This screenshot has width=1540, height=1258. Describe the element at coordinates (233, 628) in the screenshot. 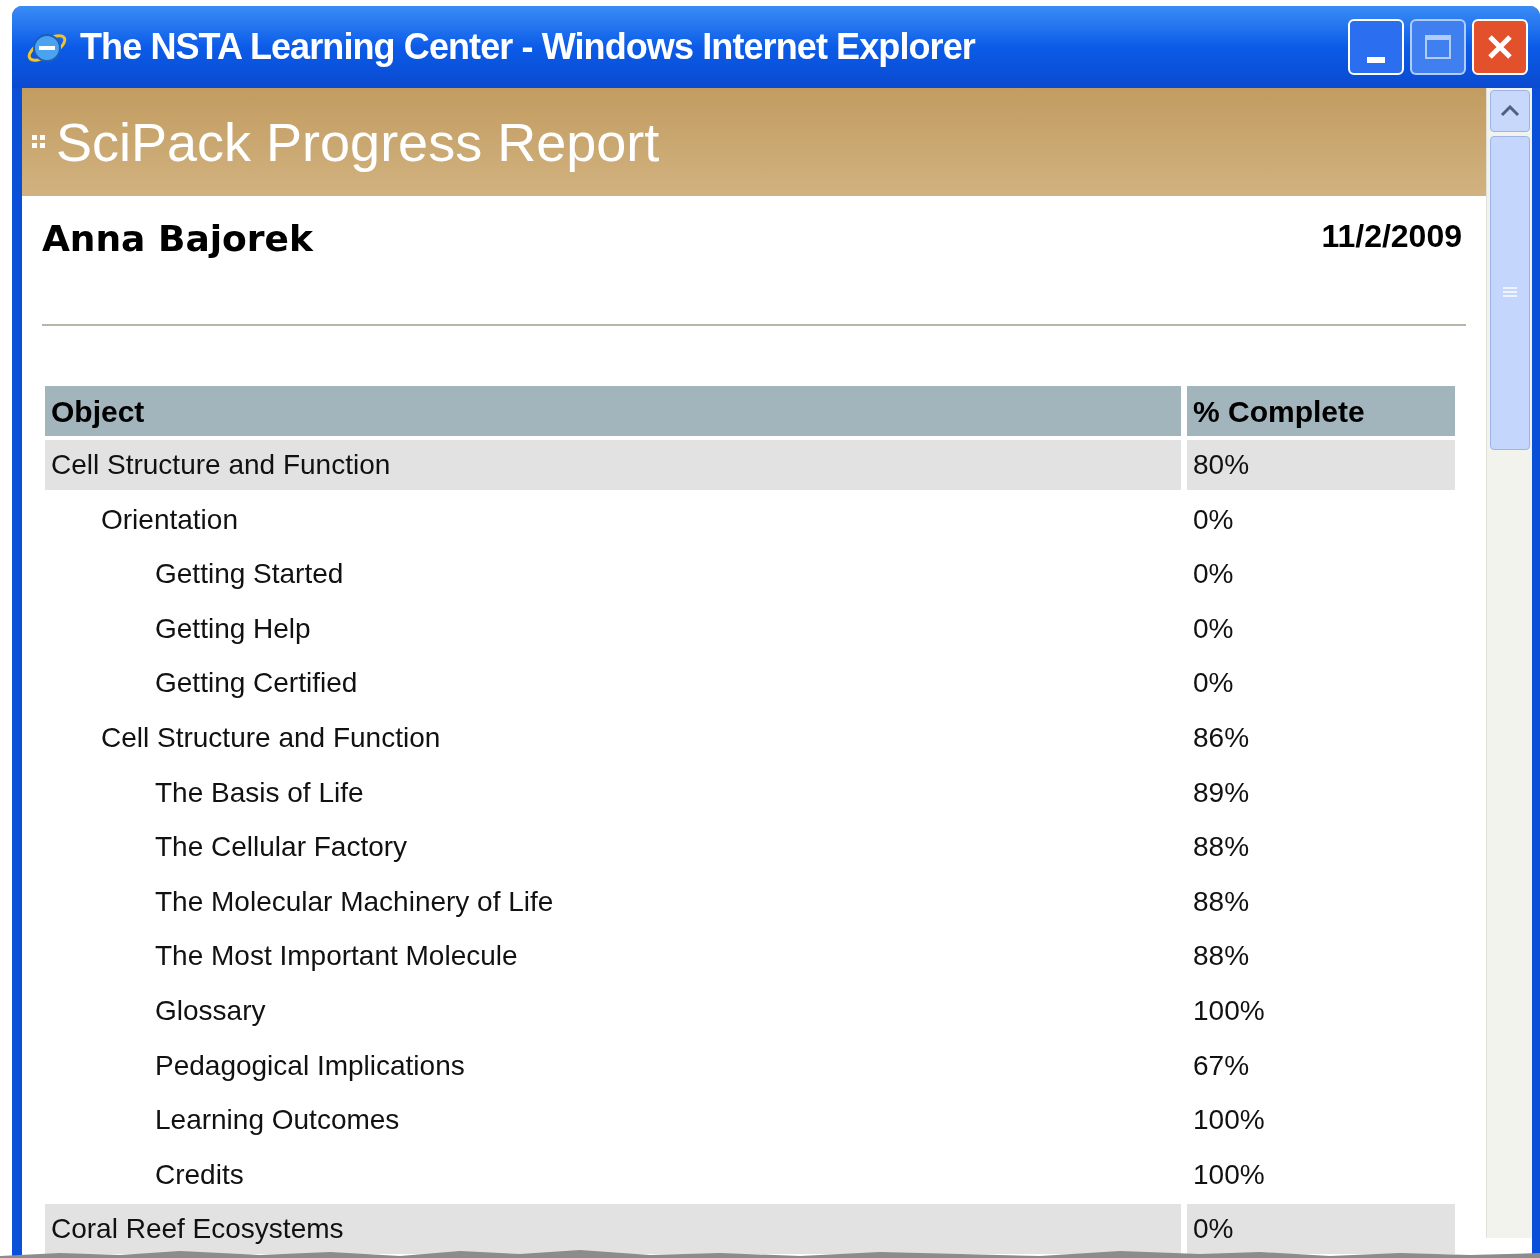

I see `object-cell-text: Getting Help` at that location.